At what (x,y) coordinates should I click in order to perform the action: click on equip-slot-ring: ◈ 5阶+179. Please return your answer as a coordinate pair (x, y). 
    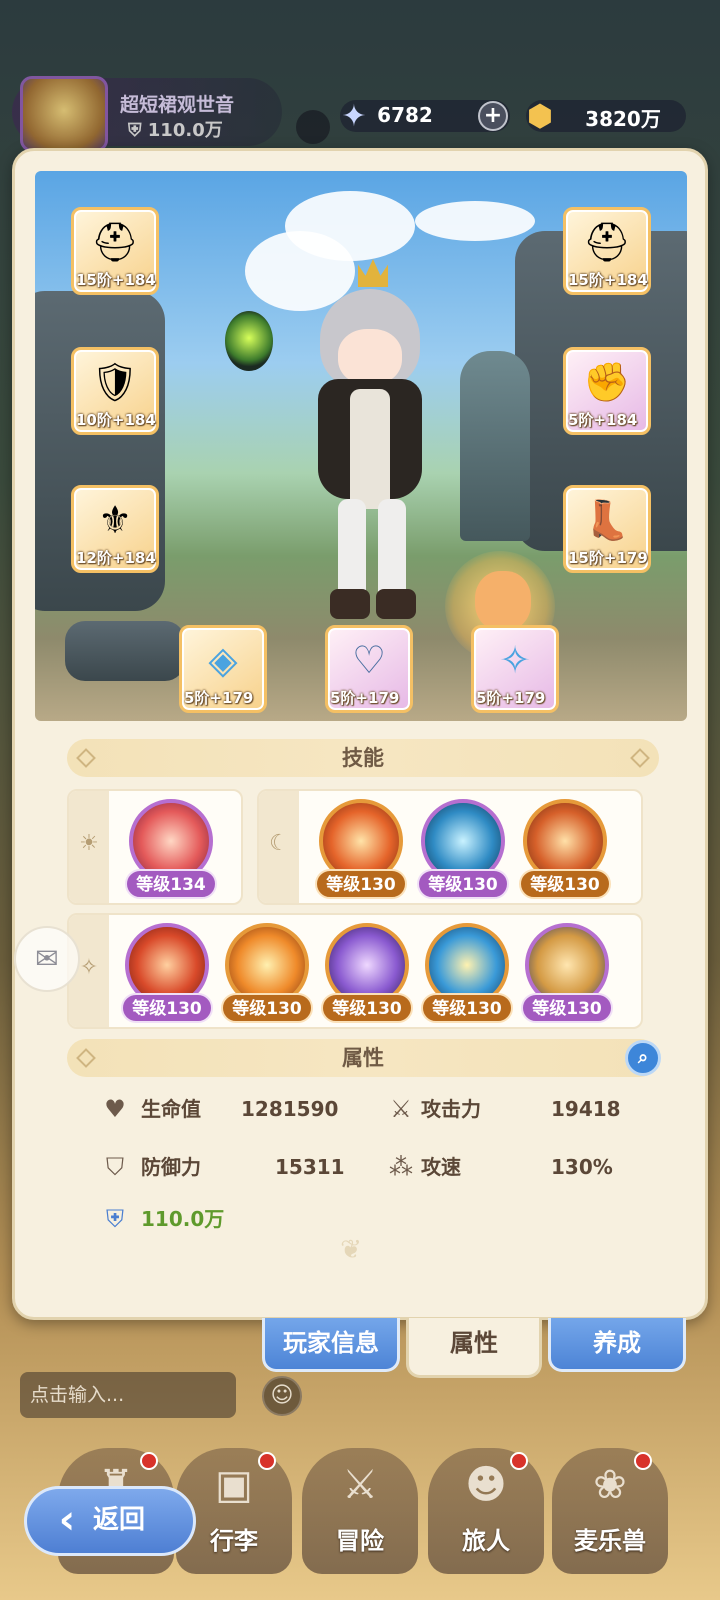
    Looking at the image, I should click on (223, 669).